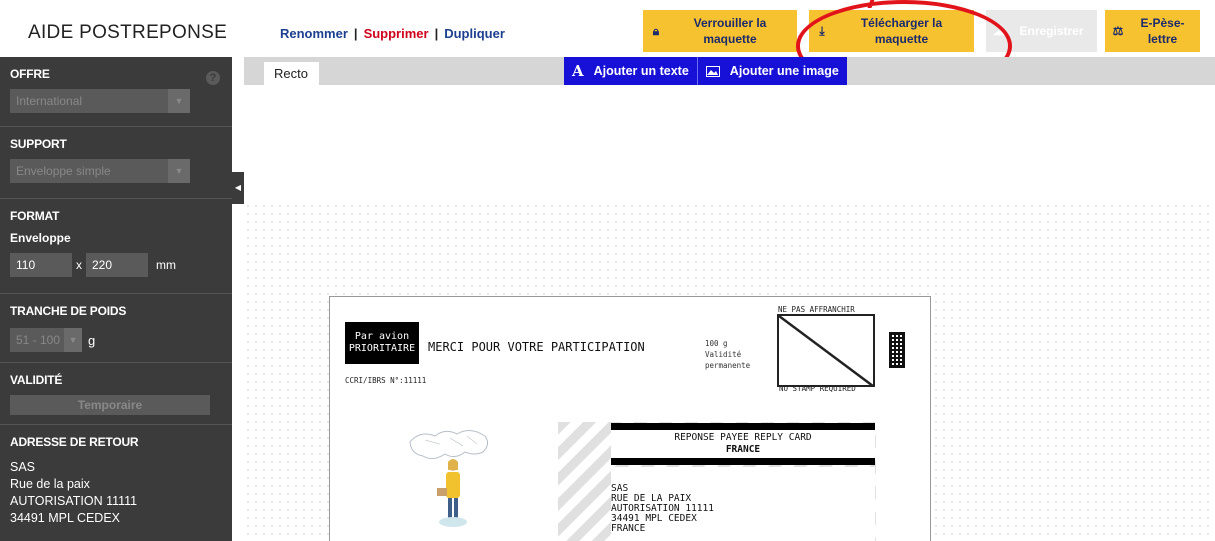  I want to click on return-address-title: ADRESSE DE RETOUR, so click(74, 442).